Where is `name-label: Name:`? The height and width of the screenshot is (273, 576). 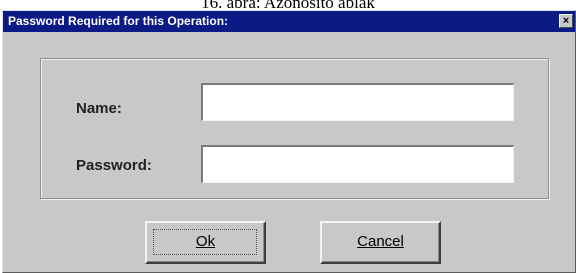 name-label: Name: is located at coordinates (99, 108).